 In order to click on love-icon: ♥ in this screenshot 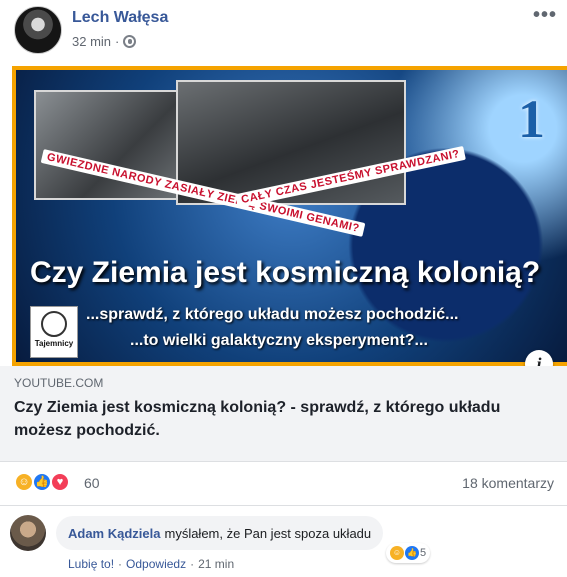, I will do `click(60, 482)`.